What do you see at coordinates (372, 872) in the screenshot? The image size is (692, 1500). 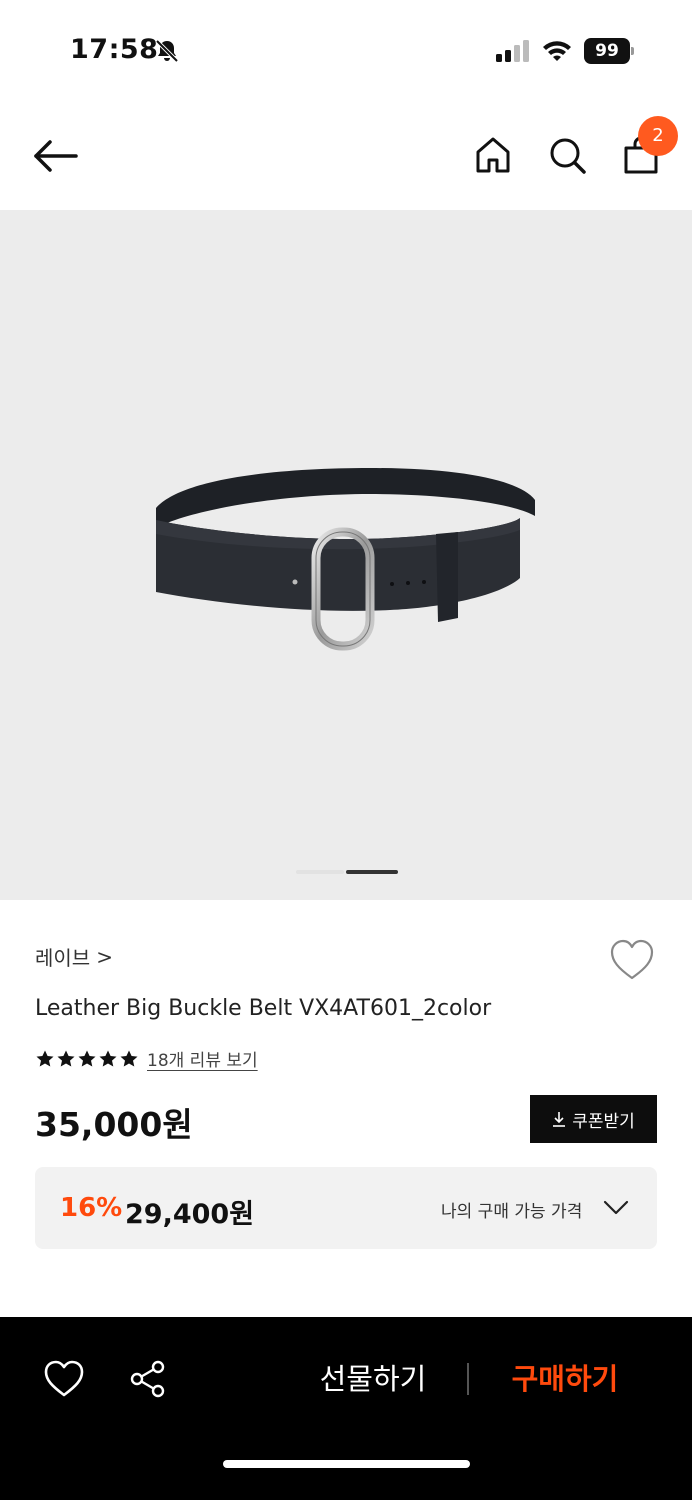 I see `gallery-indicator-active` at bounding box center [372, 872].